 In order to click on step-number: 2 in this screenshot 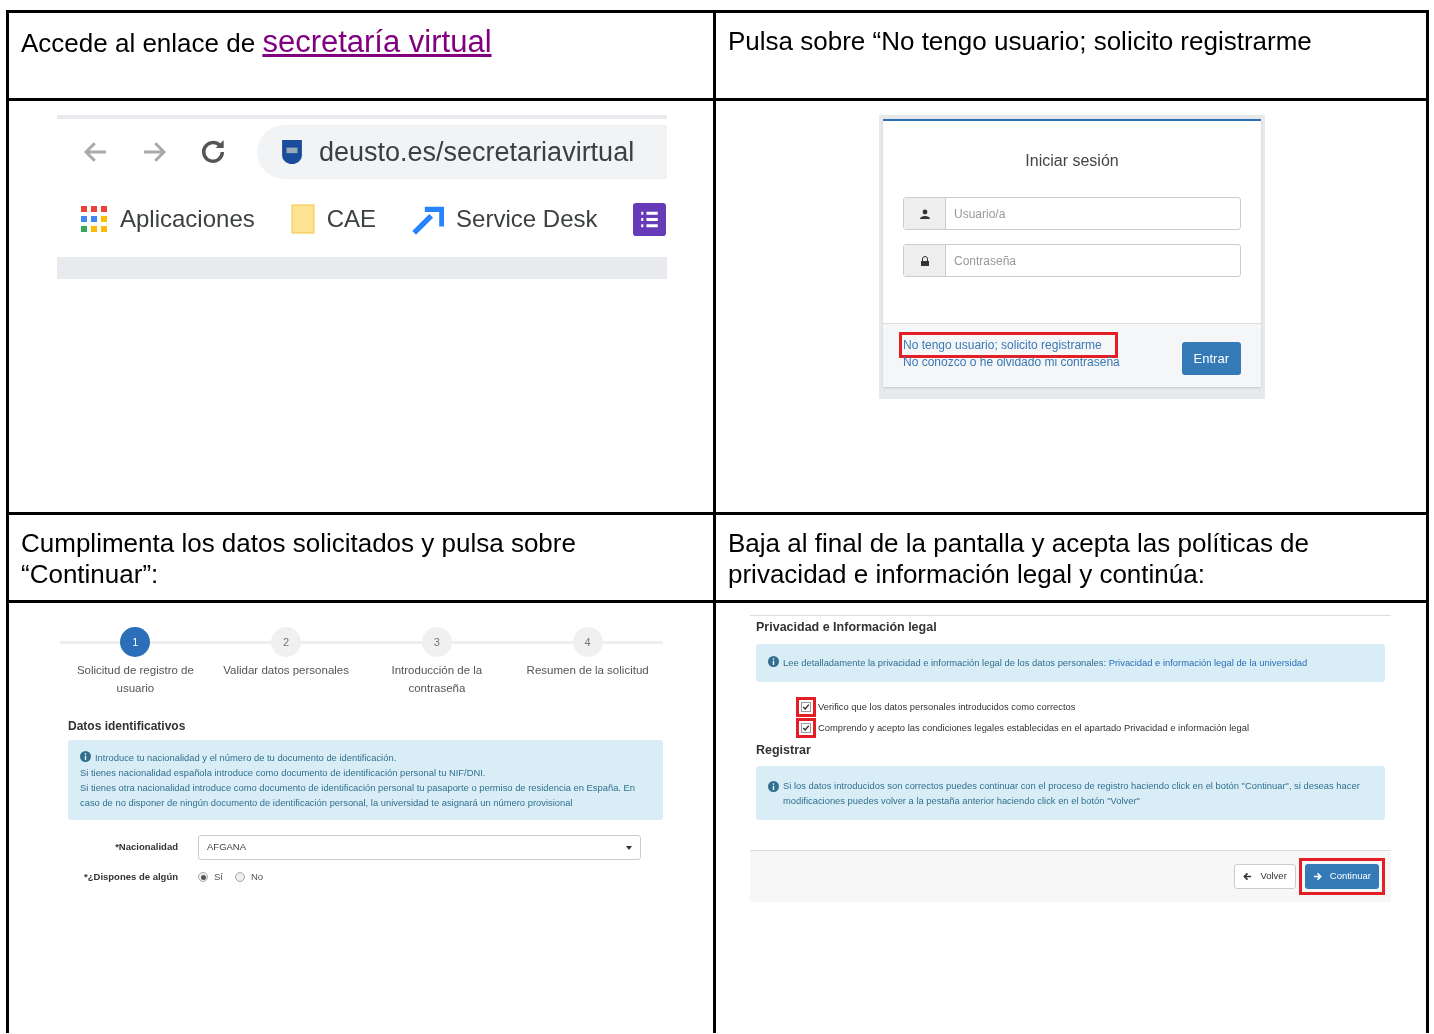, I will do `click(286, 642)`.